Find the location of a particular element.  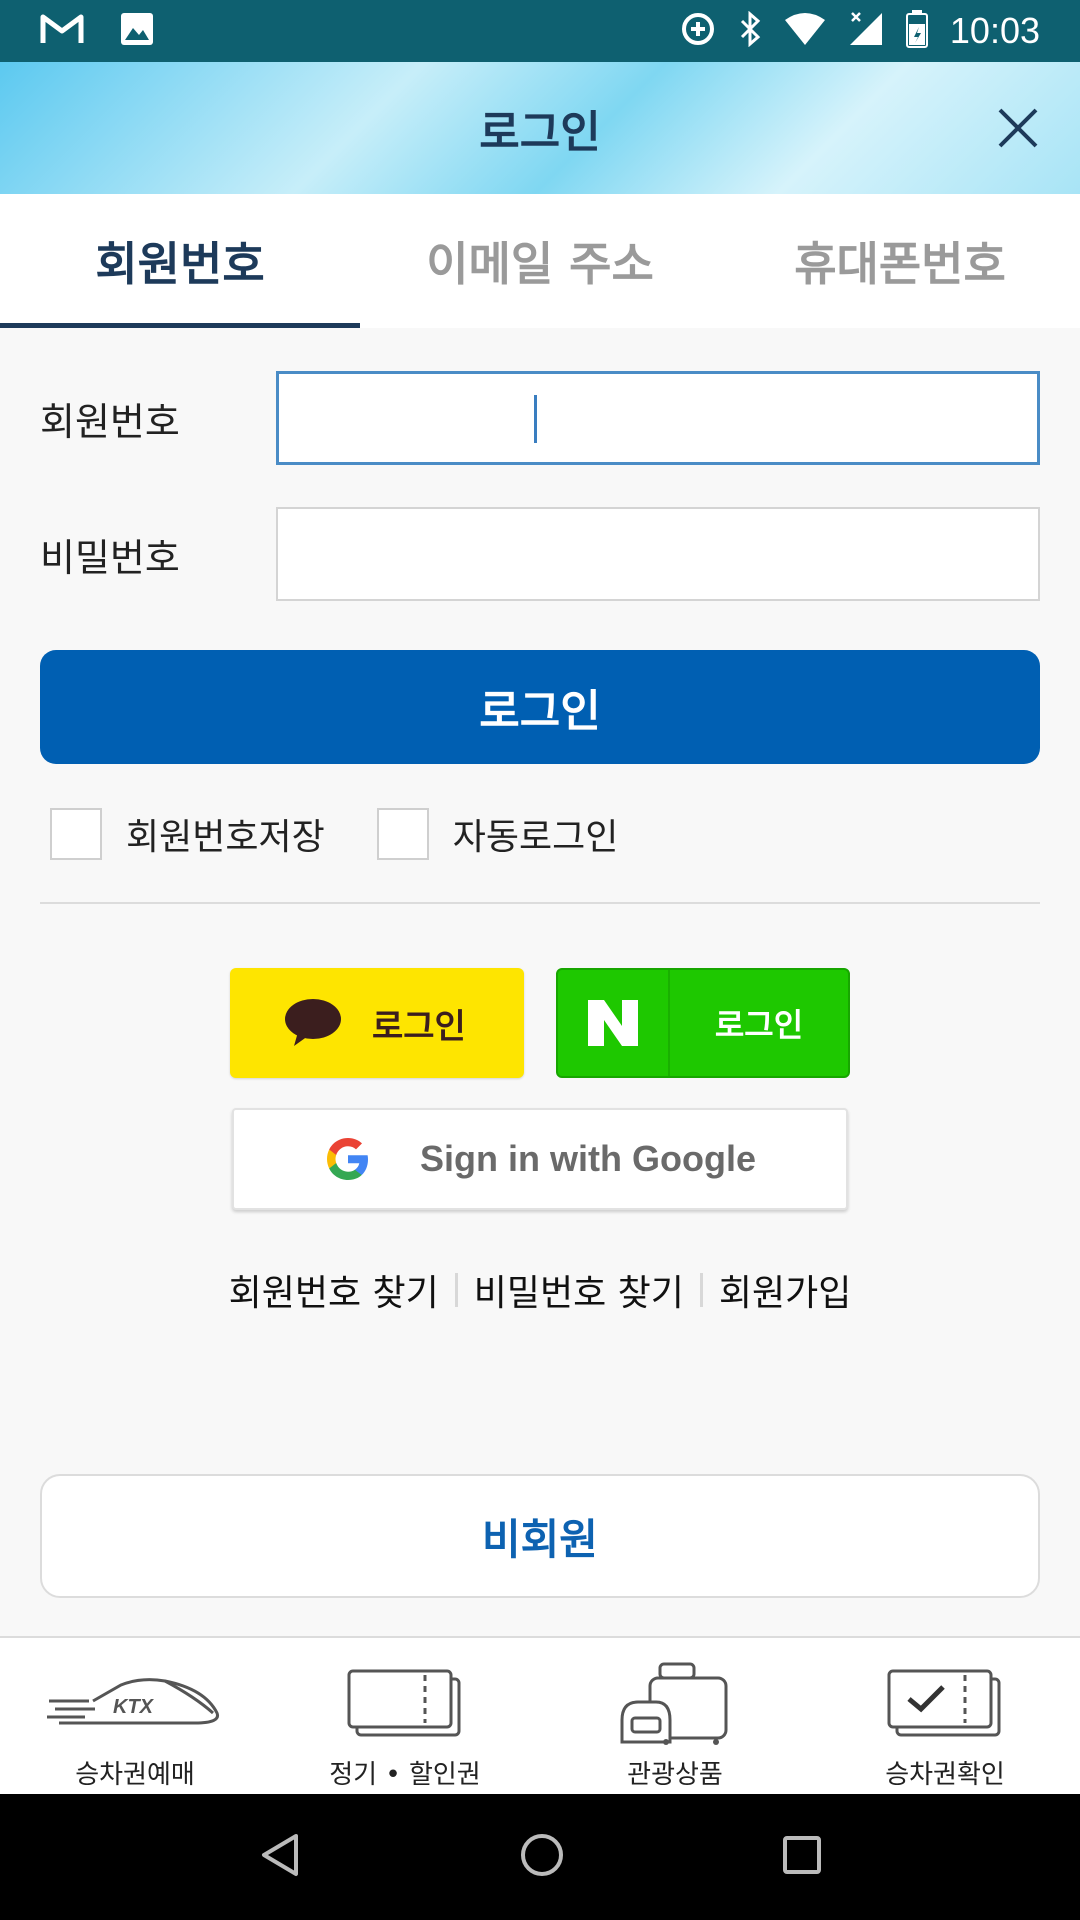

sign-up-link: 회원가입 is located at coordinates (785, 1290).